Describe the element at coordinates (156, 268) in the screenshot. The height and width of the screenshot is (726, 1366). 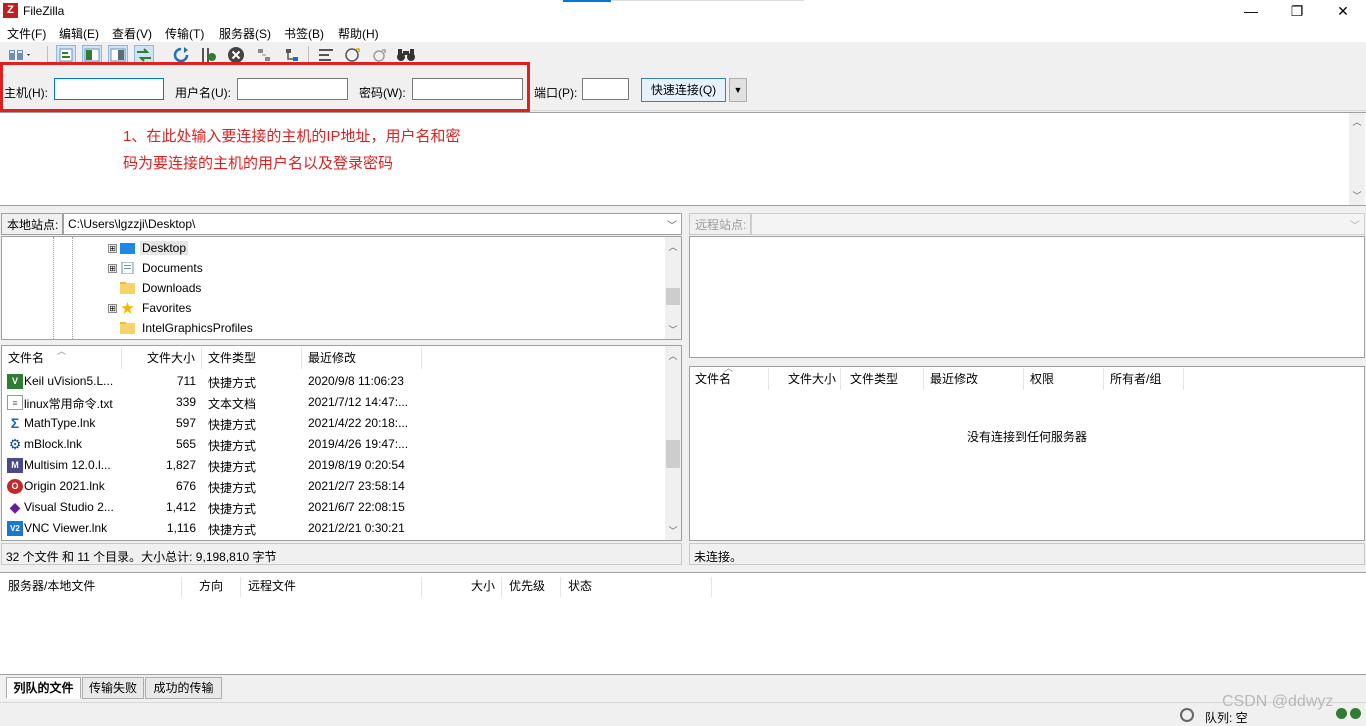
I see `tree-item-documents: ⊞ Documents` at that location.